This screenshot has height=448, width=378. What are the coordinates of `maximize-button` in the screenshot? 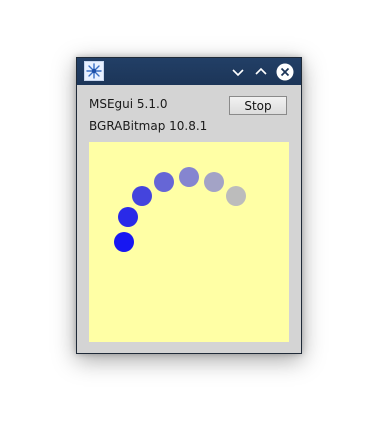 It's located at (261, 72).